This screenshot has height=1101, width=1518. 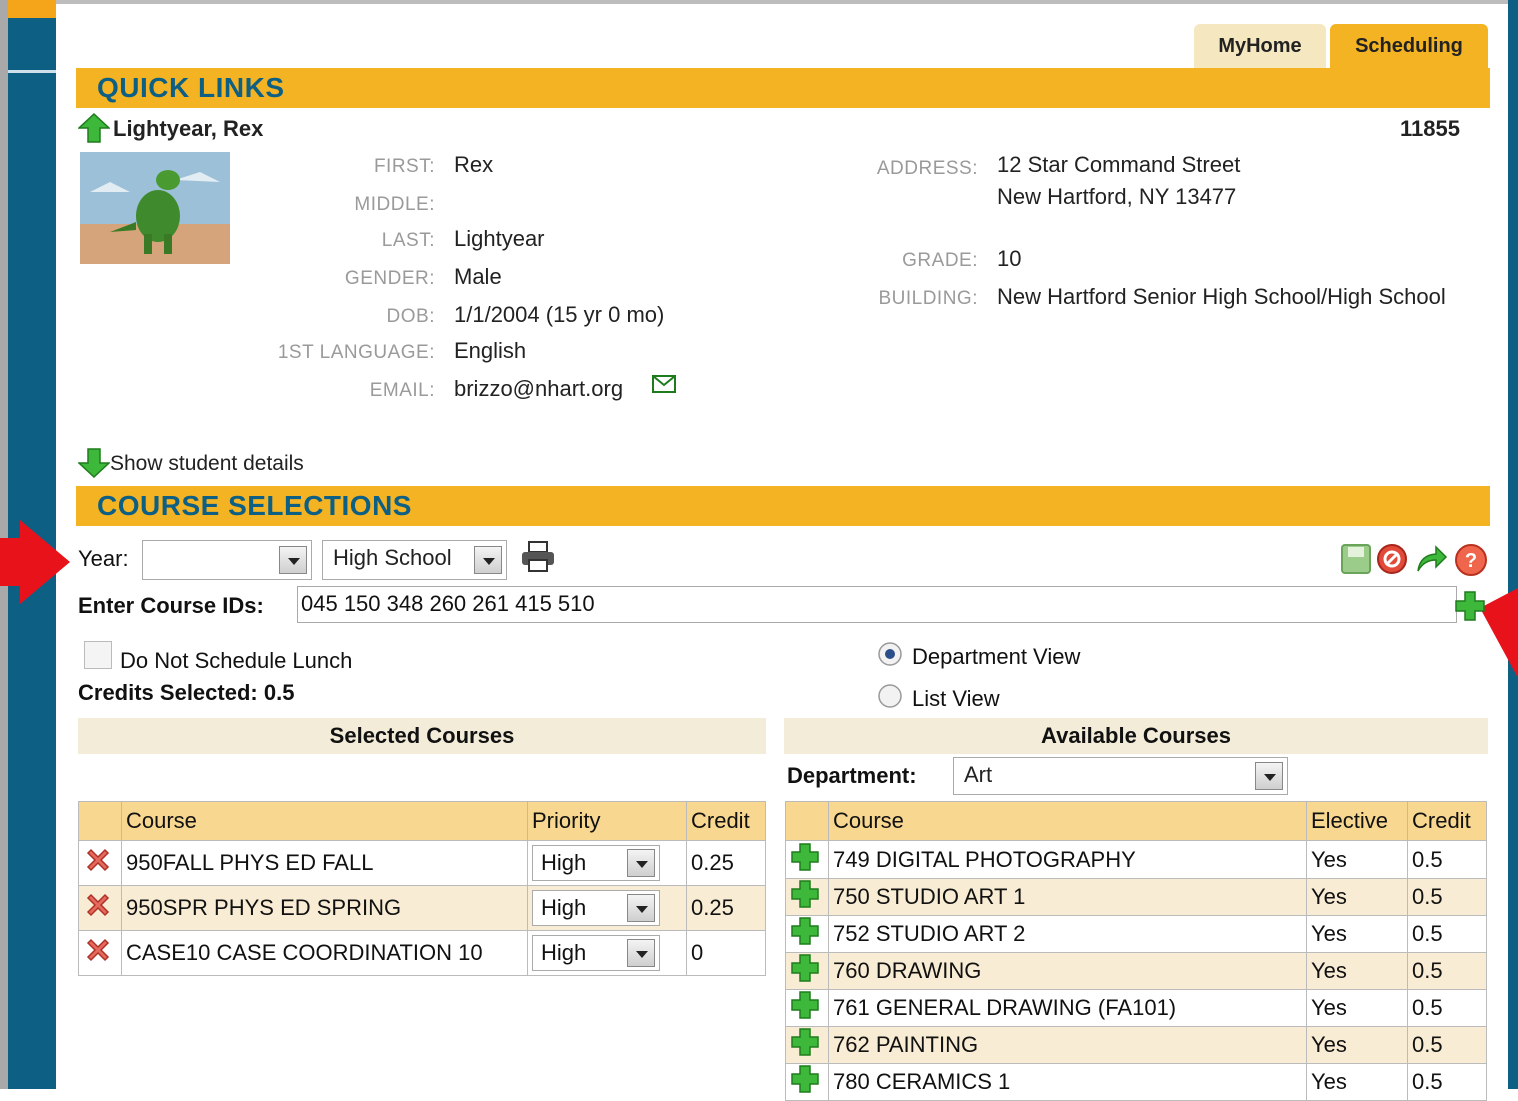 I want to click on course-name: 750 STUDIO ART 1, so click(x=1067, y=897).